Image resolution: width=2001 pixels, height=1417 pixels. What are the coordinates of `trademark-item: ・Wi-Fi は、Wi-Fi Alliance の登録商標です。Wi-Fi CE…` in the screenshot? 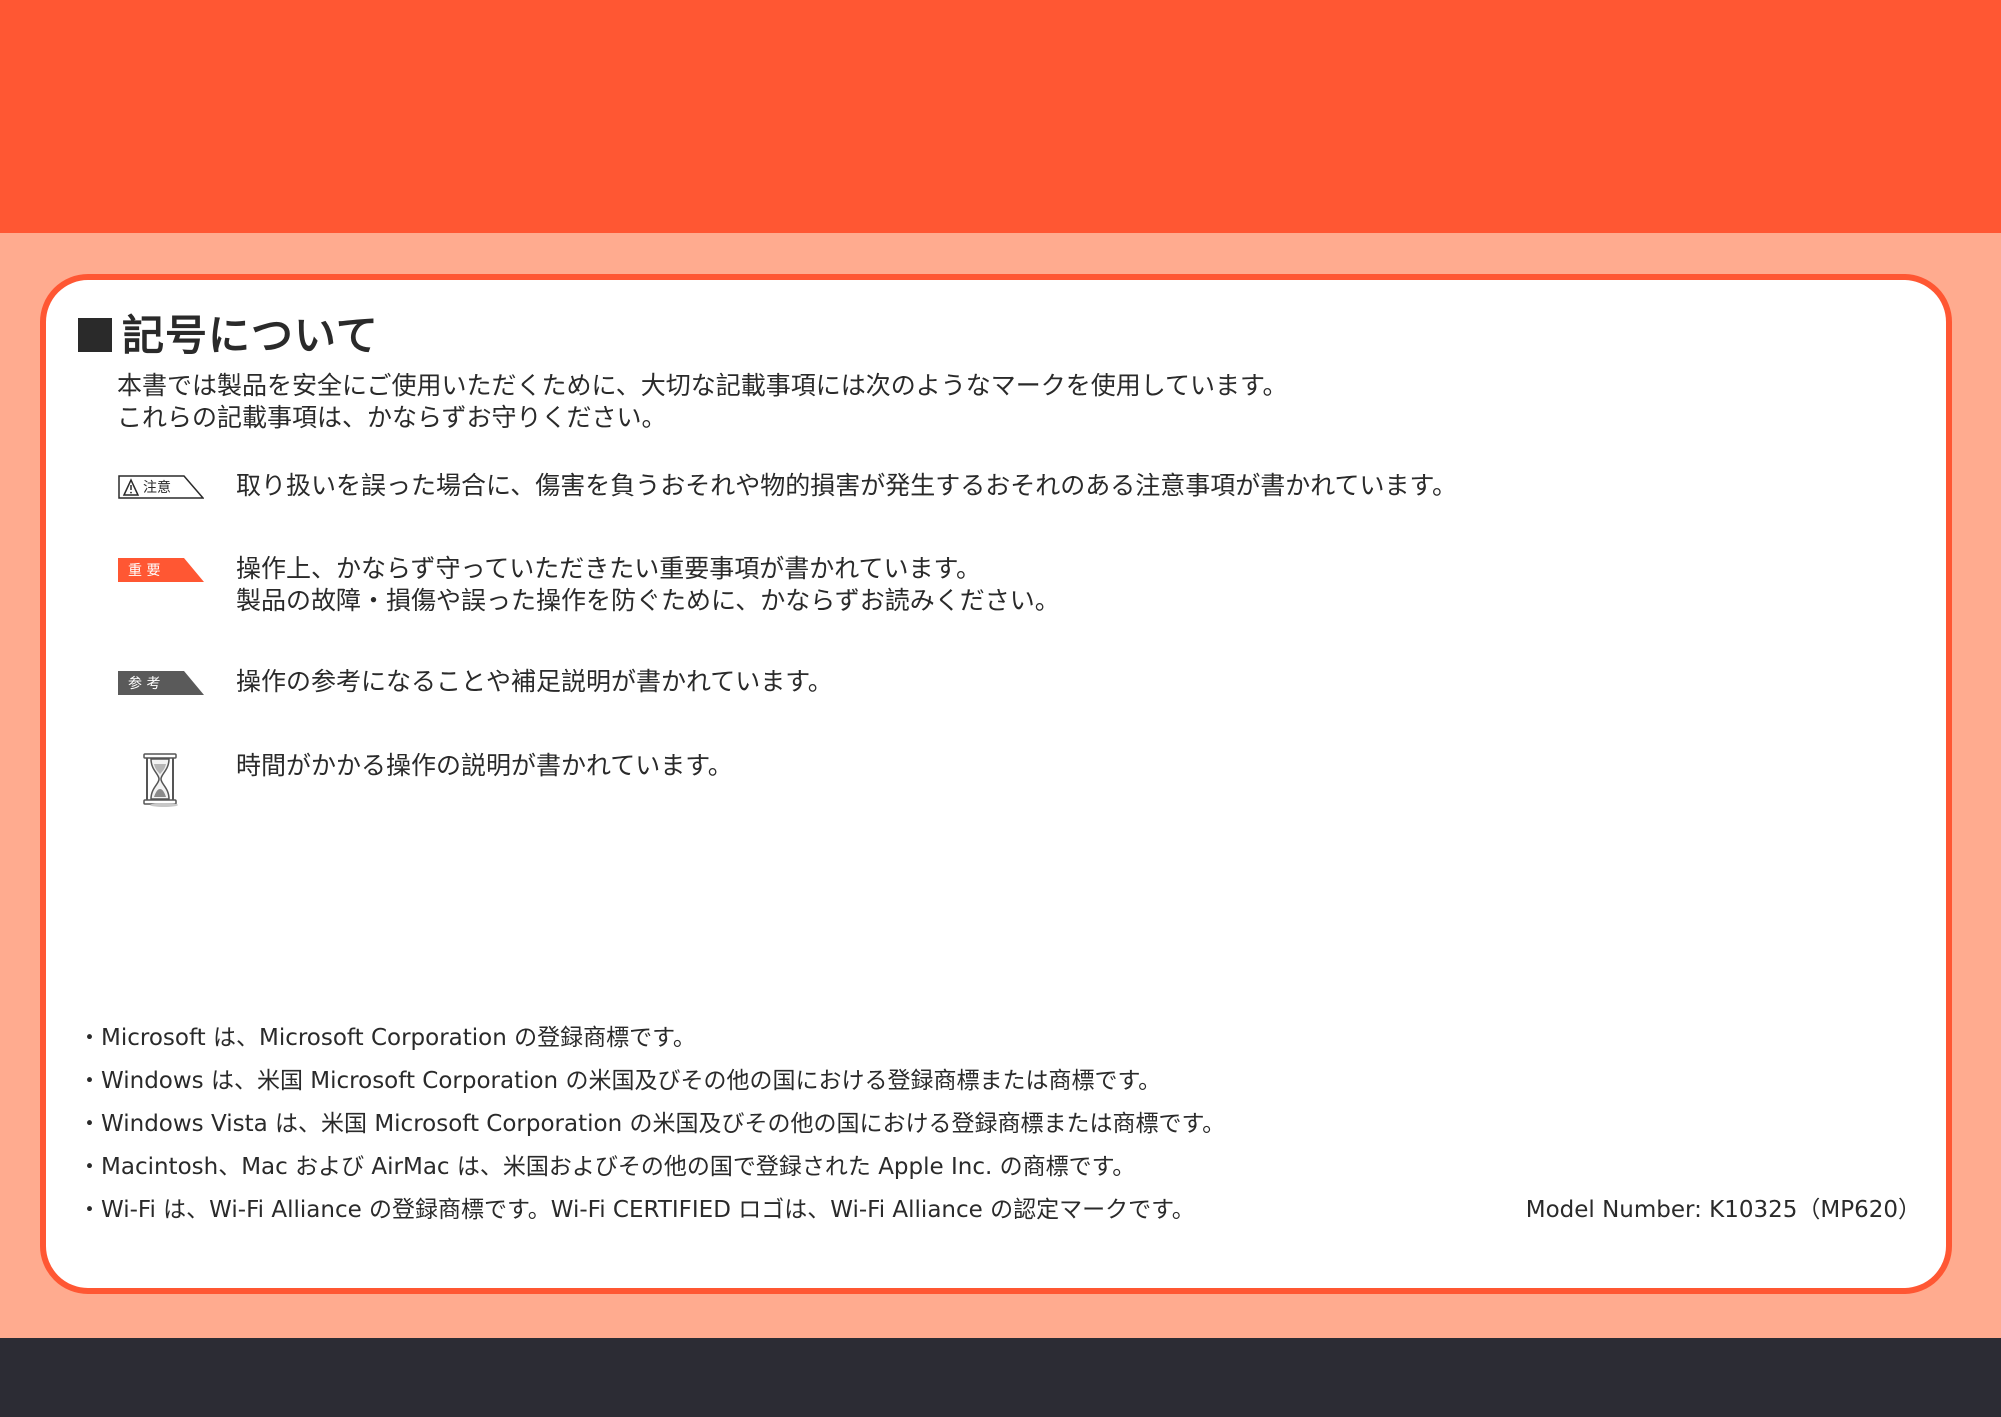 It's located at (636, 1210).